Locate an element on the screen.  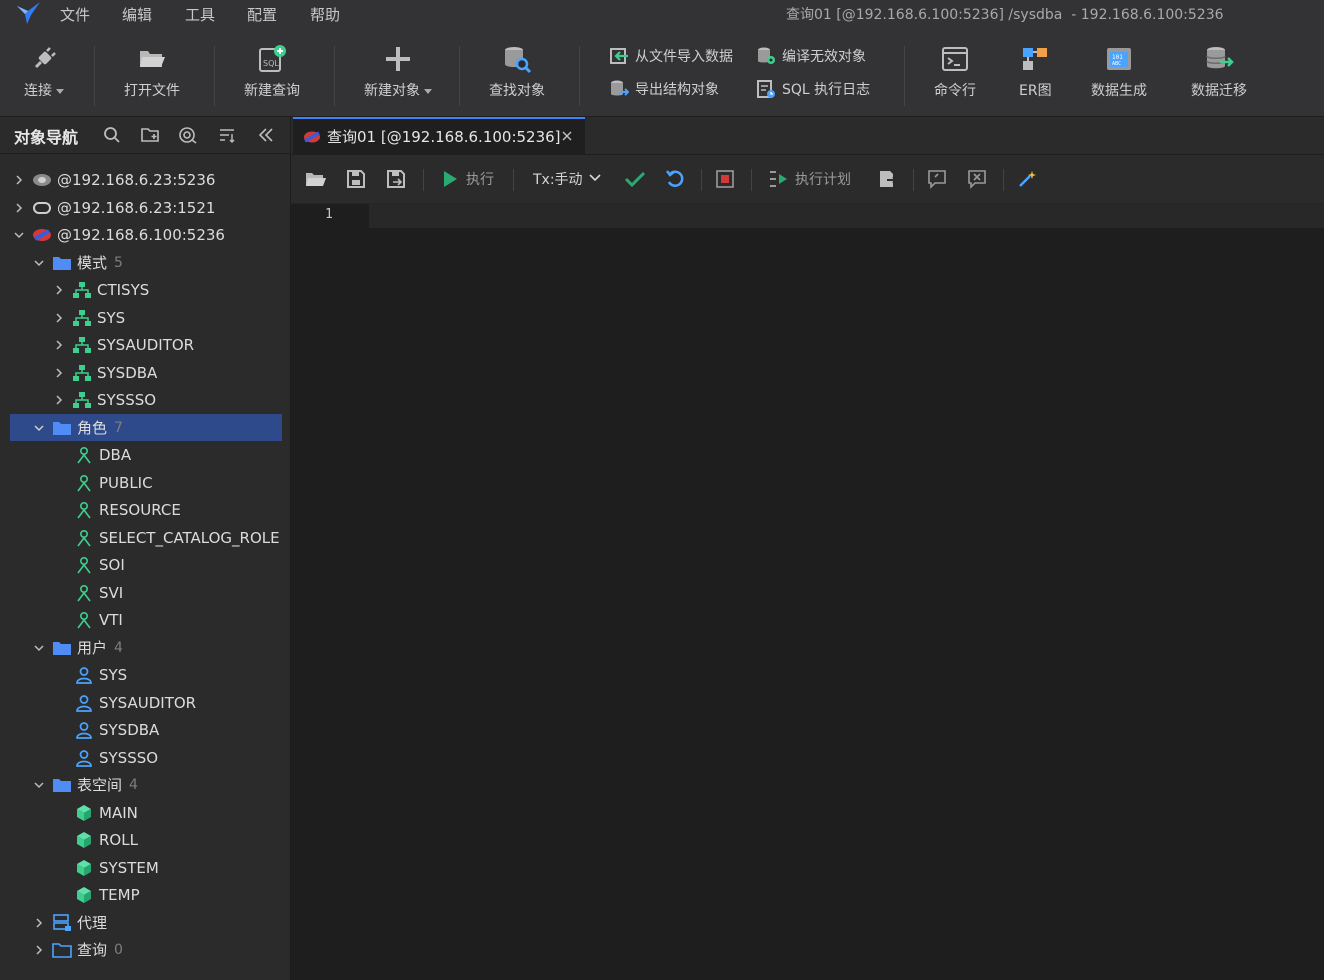
filter-icon is located at coordinates (188, 135).